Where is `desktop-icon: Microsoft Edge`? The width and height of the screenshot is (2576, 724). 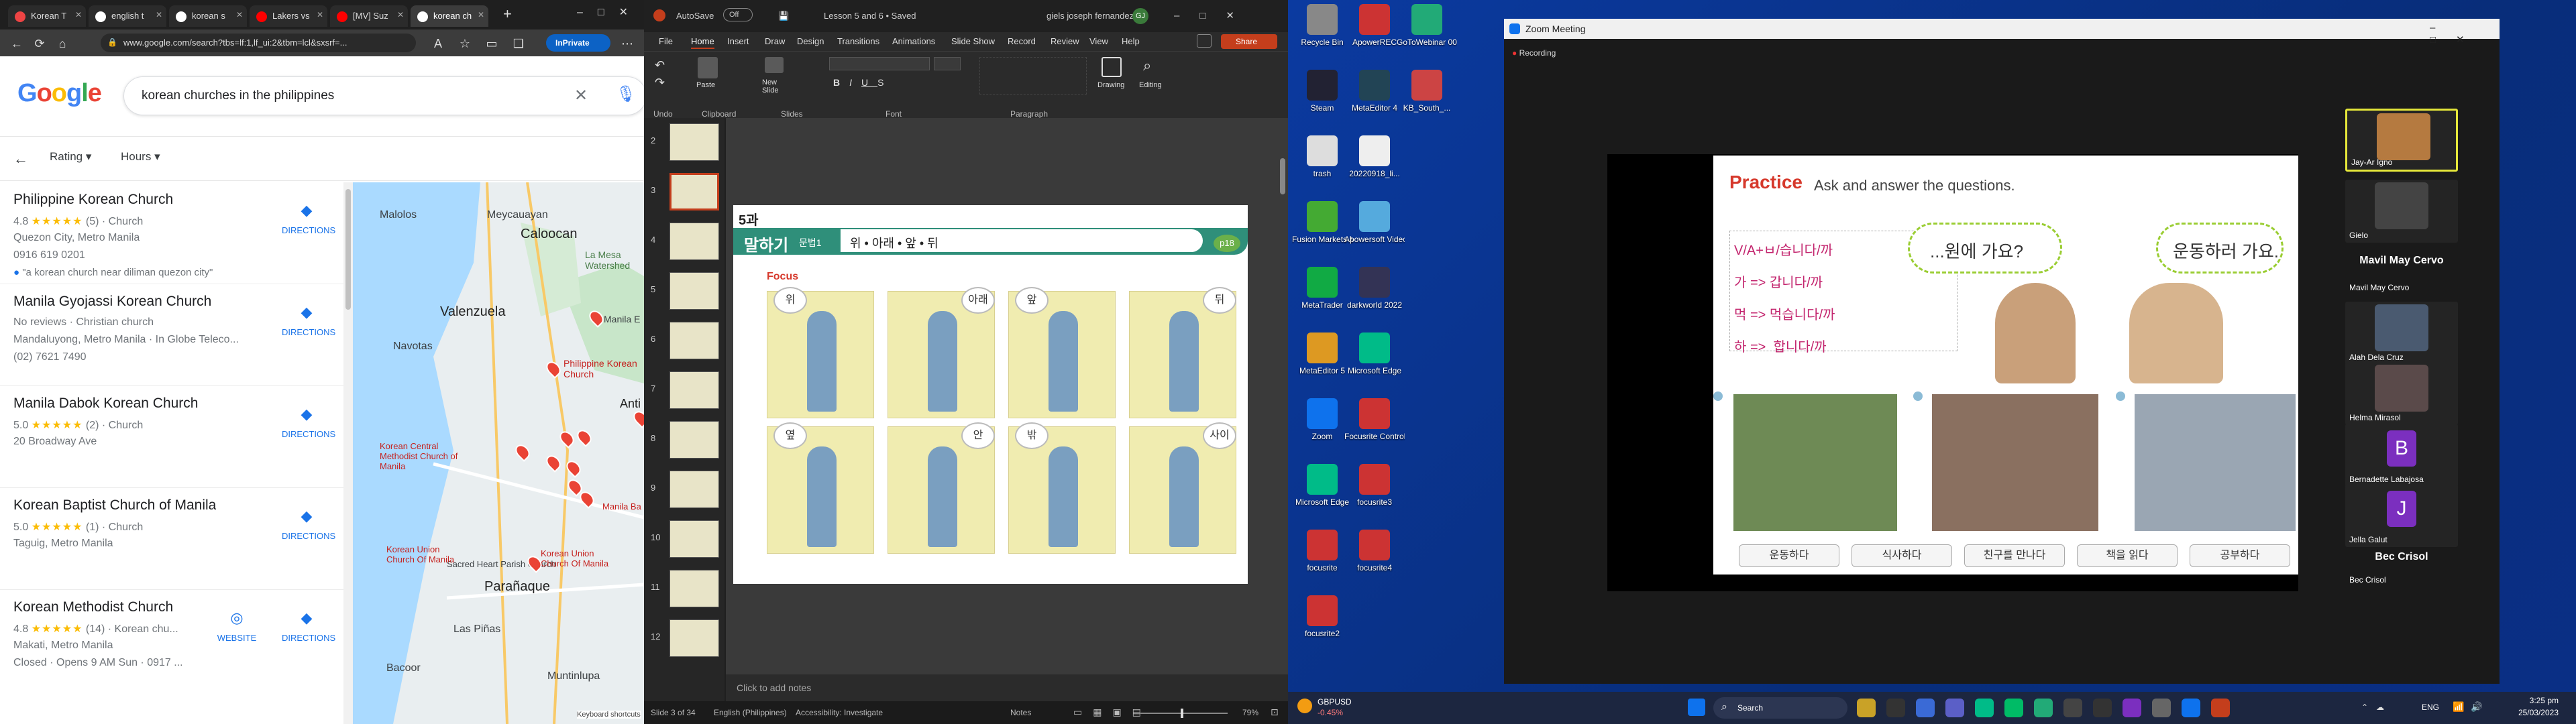
desktop-icon: Microsoft Edge is located at coordinates (1322, 486).